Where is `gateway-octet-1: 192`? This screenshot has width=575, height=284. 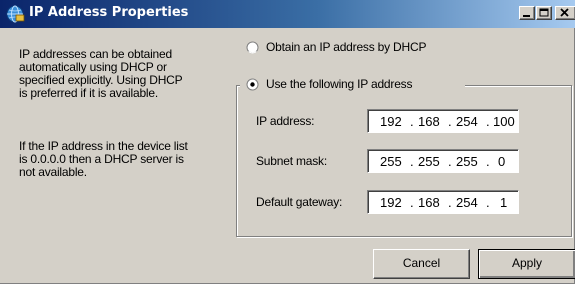 gateway-octet-1: 192 is located at coordinates (391, 202).